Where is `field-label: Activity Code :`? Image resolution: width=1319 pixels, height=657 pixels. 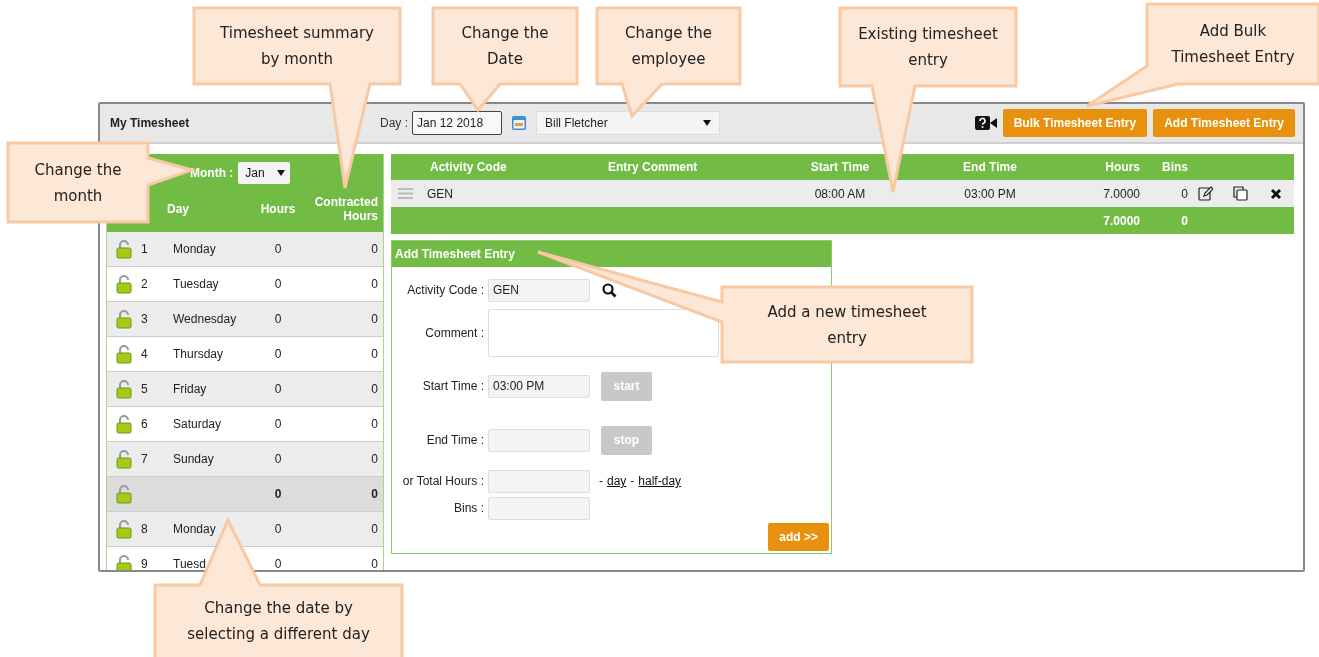
field-label: Activity Code : is located at coordinates (445, 290).